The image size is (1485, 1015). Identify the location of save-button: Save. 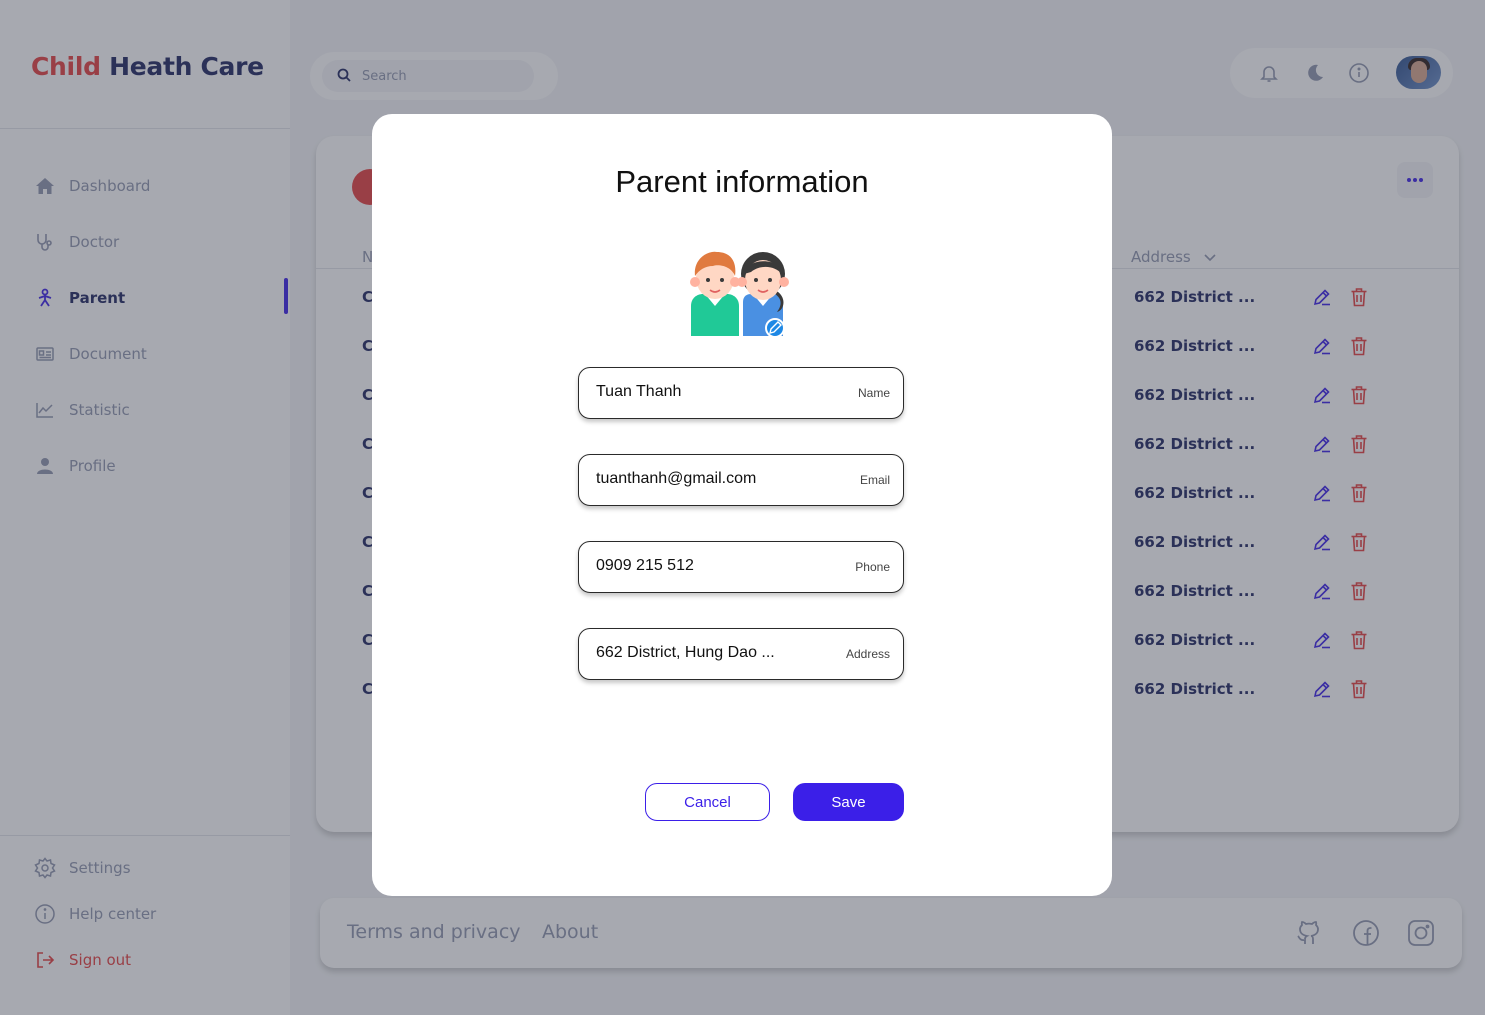
(848, 802).